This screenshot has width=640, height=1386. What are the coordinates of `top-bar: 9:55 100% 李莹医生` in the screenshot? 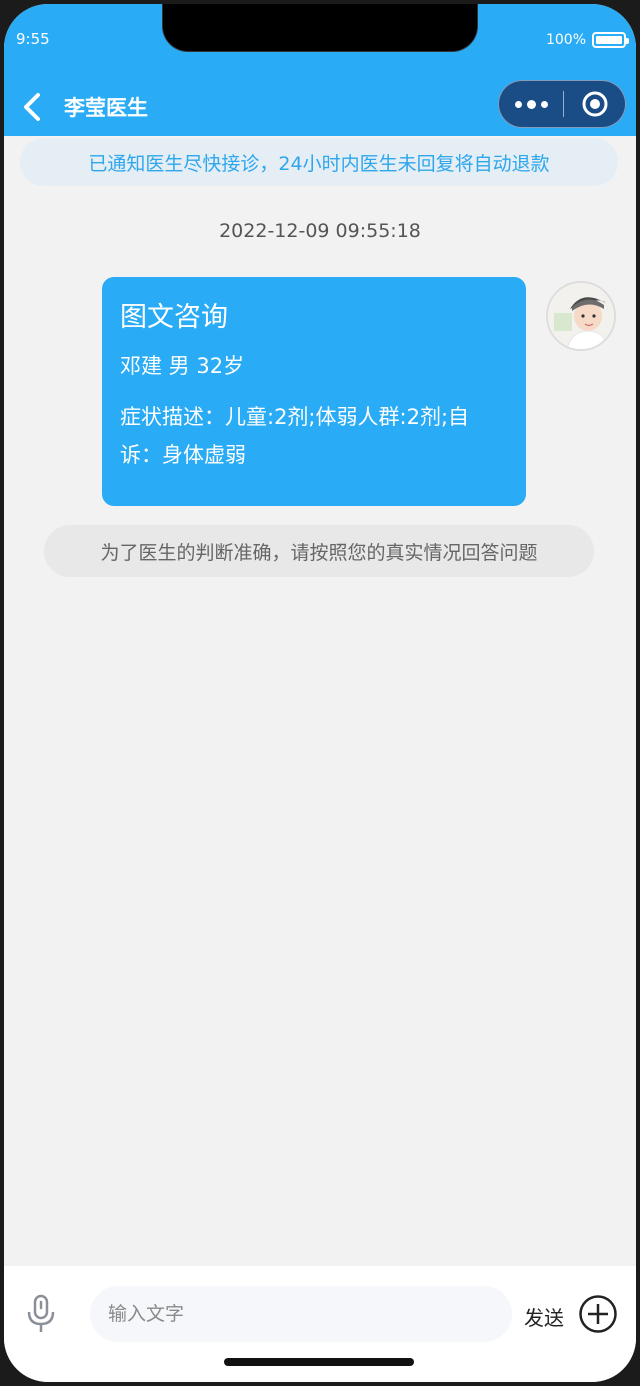 It's located at (320, 70).